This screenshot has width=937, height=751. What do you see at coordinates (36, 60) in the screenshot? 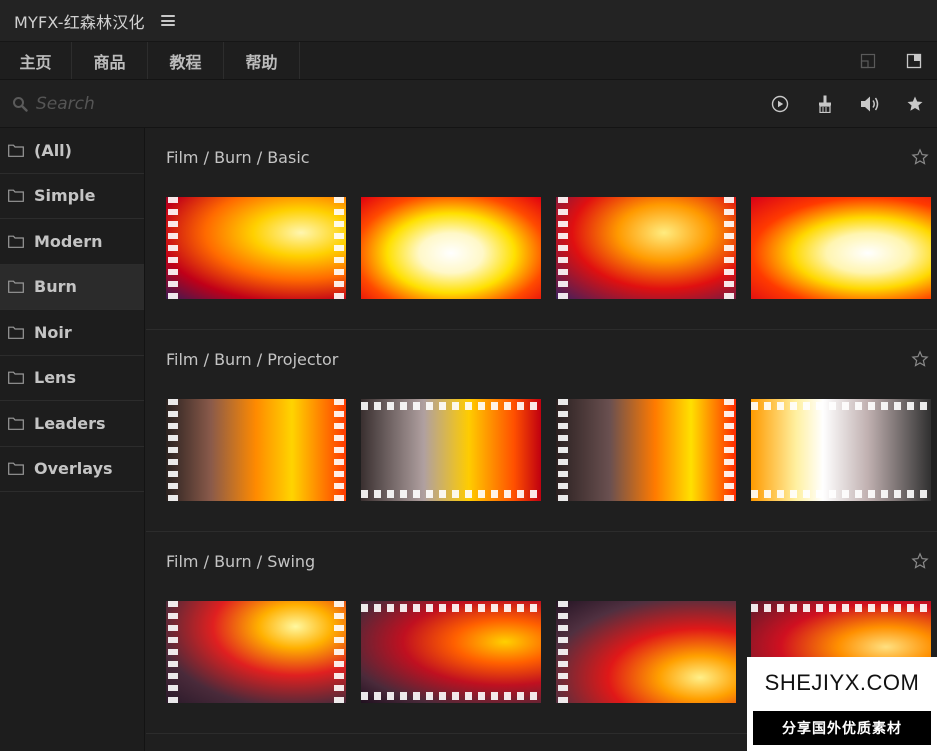
I see `tab-home: 主页` at bounding box center [36, 60].